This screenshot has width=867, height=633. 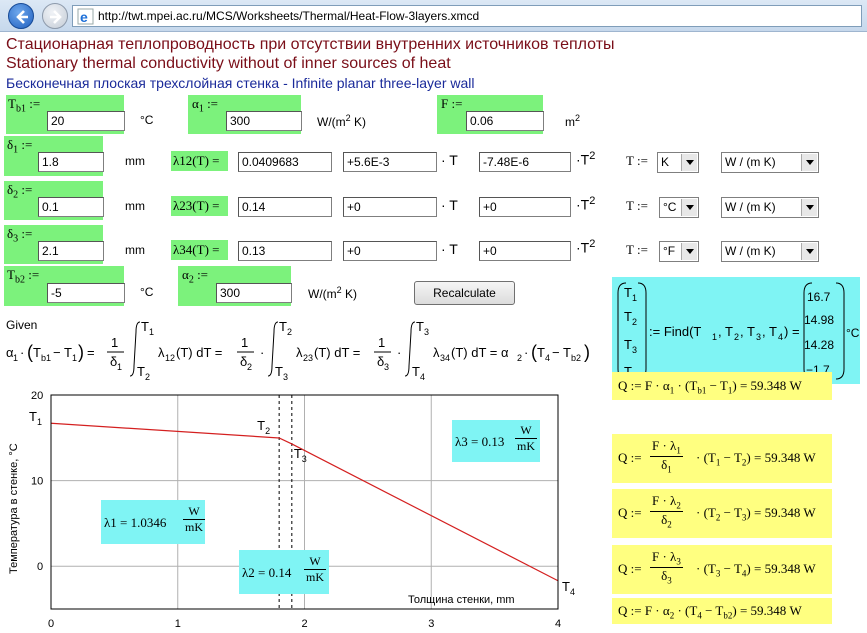 What do you see at coordinates (525, 162) in the screenshot?
I see `lambda12-c-input` at bounding box center [525, 162].